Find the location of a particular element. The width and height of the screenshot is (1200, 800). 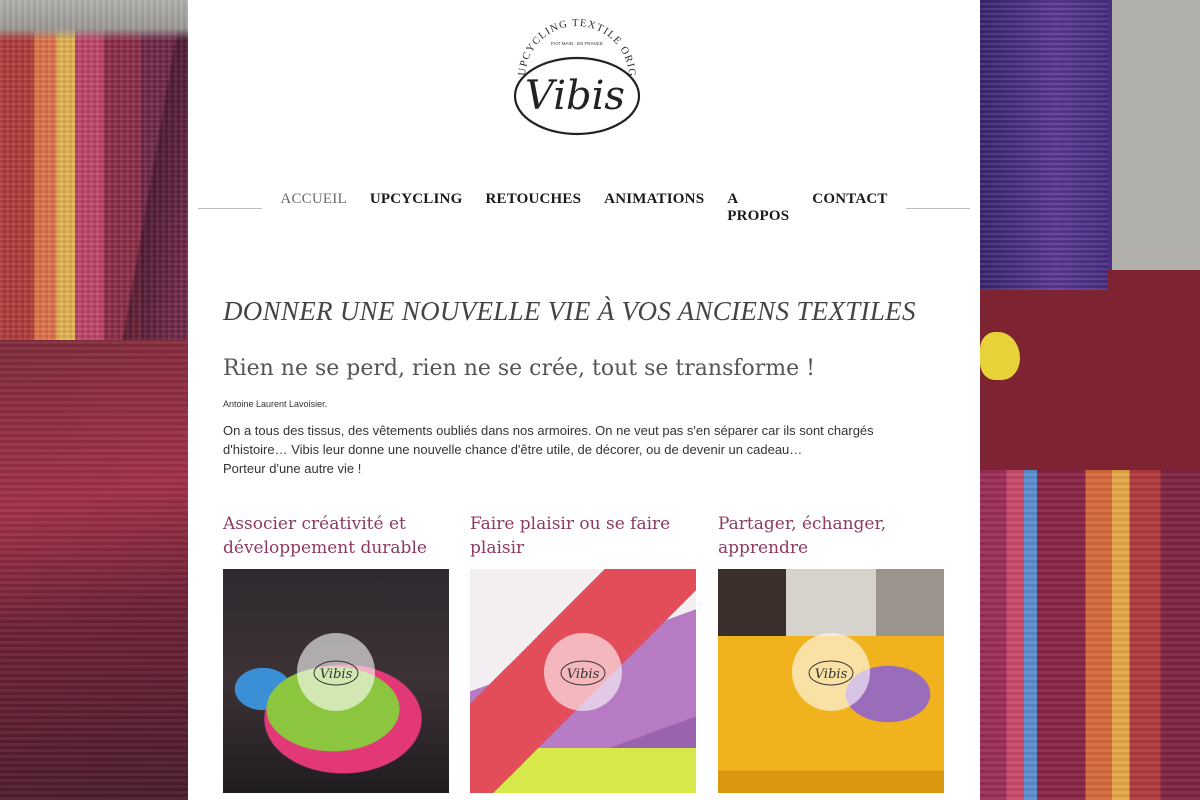

feature-card-plaisir: Faire plaisir ou se faire plaisir Vibis is located at coordinates (583, 652).